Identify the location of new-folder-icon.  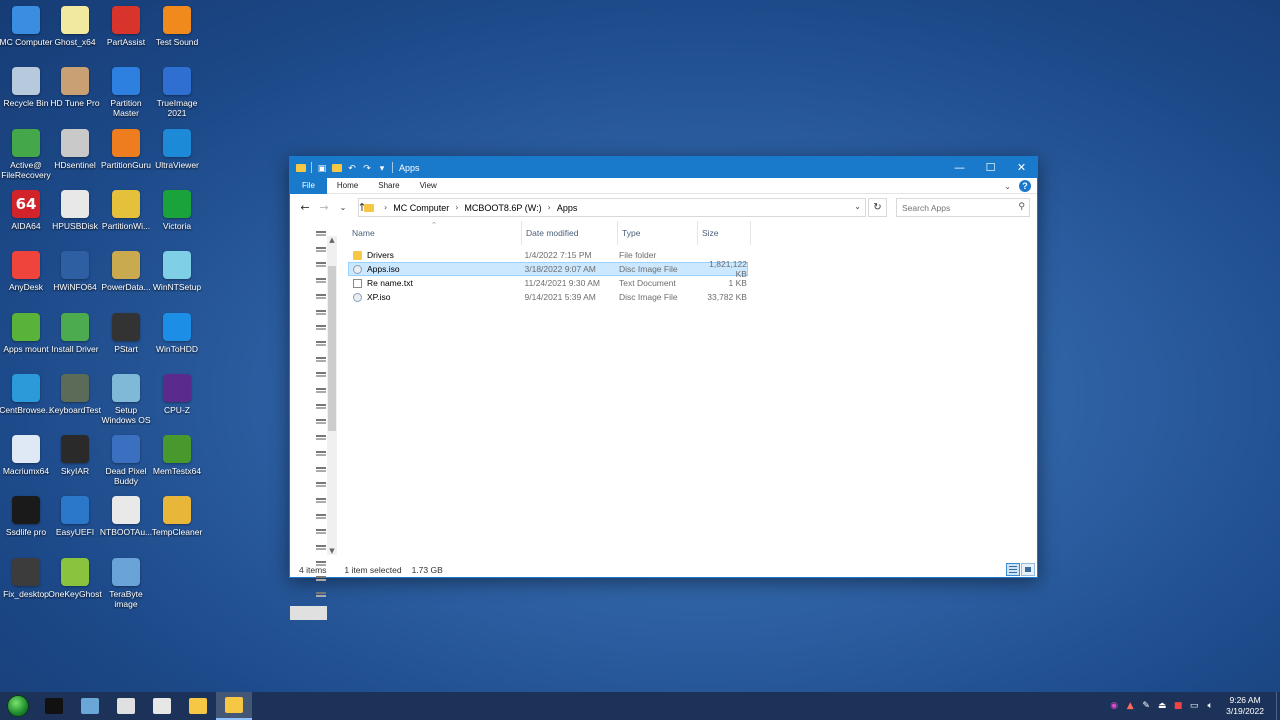
(337, 167).